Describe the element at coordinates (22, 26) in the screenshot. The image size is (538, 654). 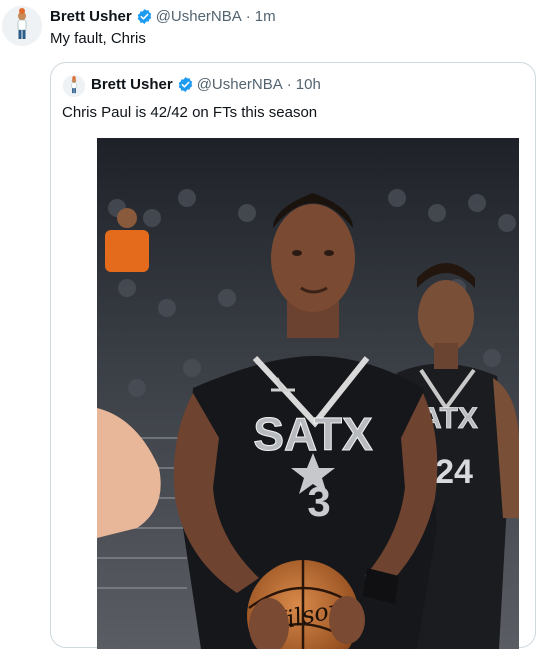
I see `author-avatar` at that location.